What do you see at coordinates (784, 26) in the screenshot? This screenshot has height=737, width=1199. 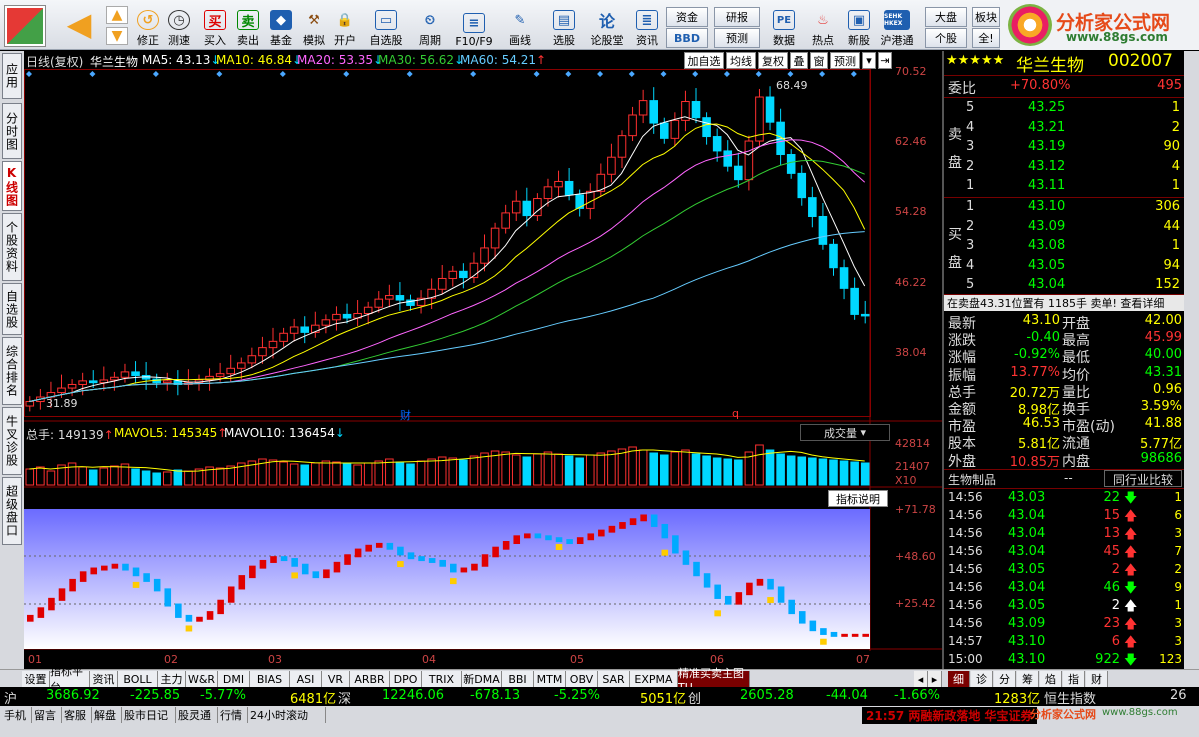 I see `data-button: PE 数据` at bounding box center [784, 26].